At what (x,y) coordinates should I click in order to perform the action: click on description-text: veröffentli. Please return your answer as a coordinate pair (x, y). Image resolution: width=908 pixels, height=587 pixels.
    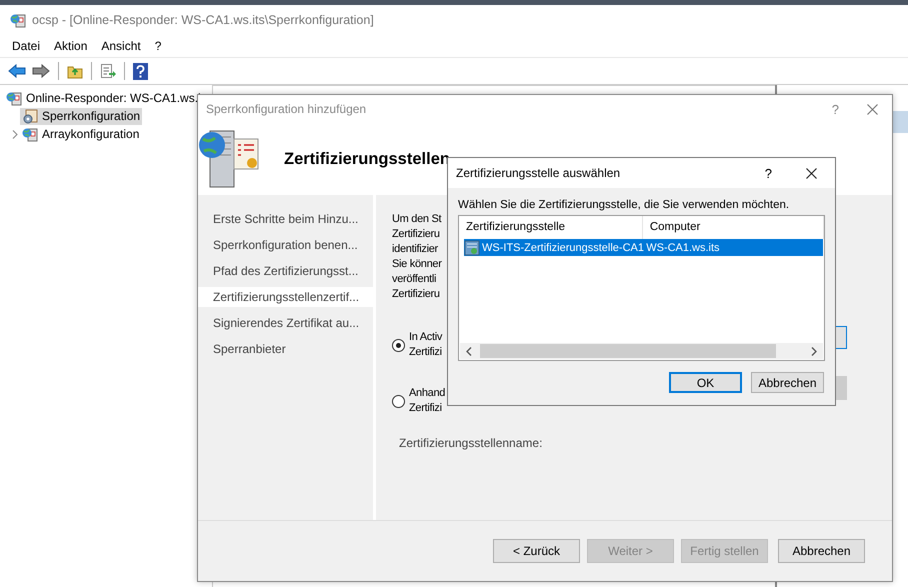
    Looking at the image, I should click on (414, 279).